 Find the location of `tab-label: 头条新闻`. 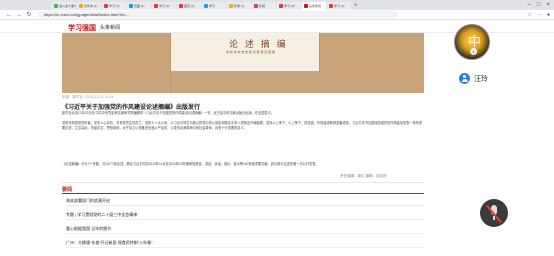

tab-label: 头条新闻 is located at coordinates (315, 6).